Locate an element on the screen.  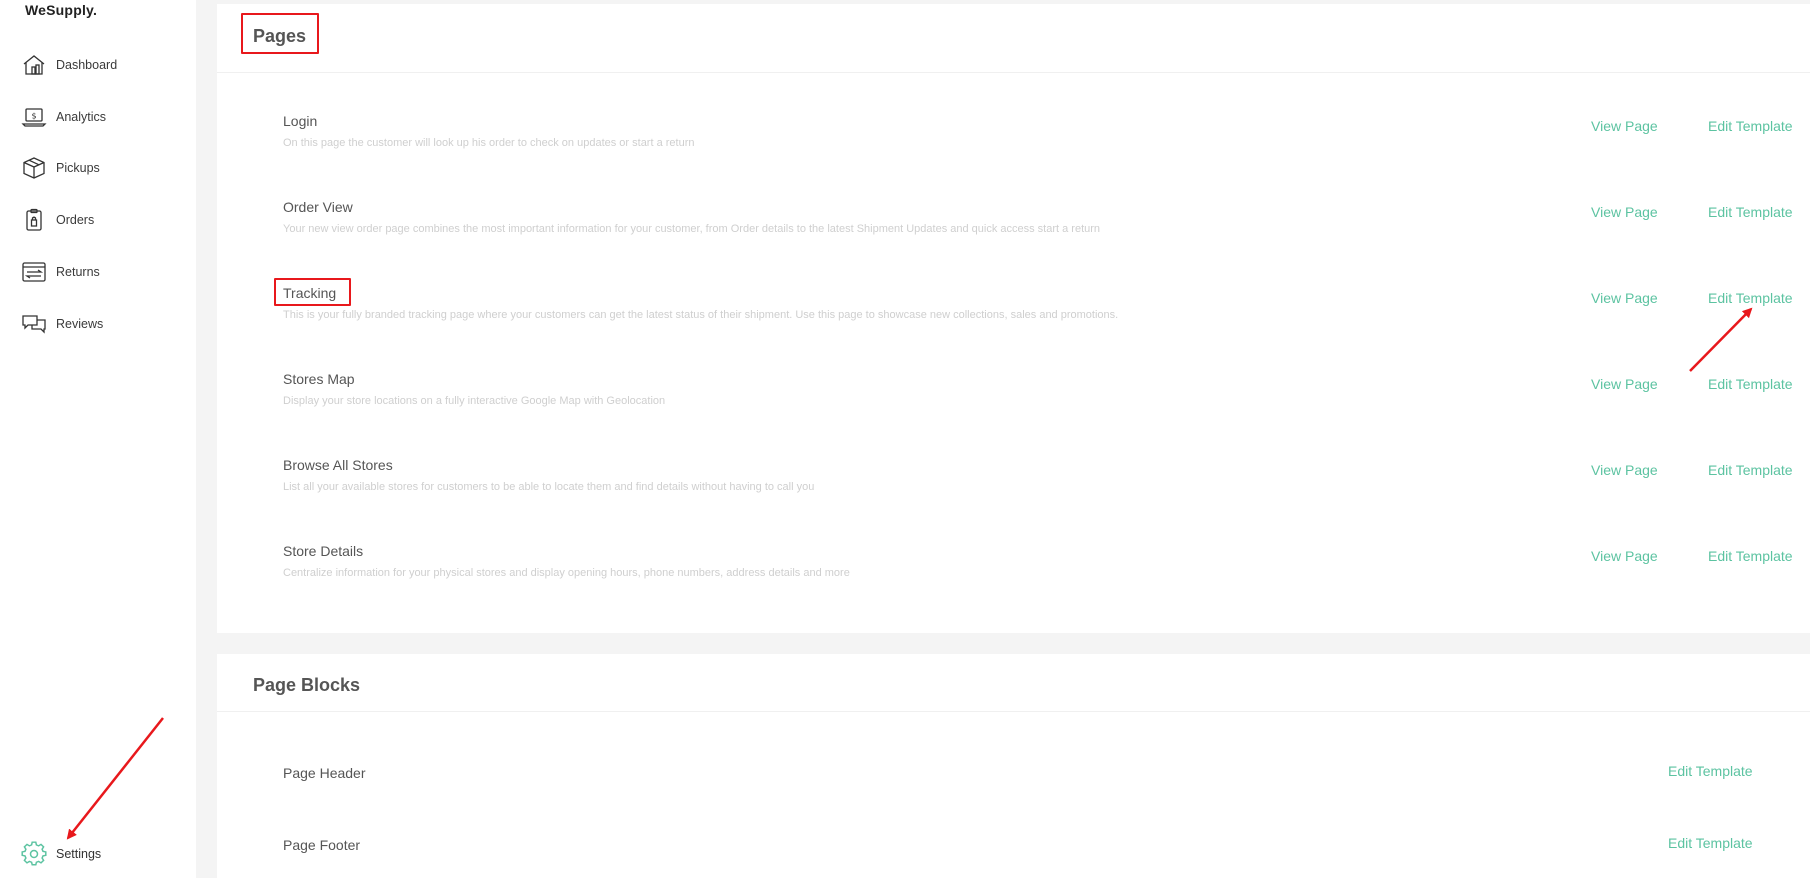
sidebar-item-reviews: Reviews is located at coordinates (61, 324).